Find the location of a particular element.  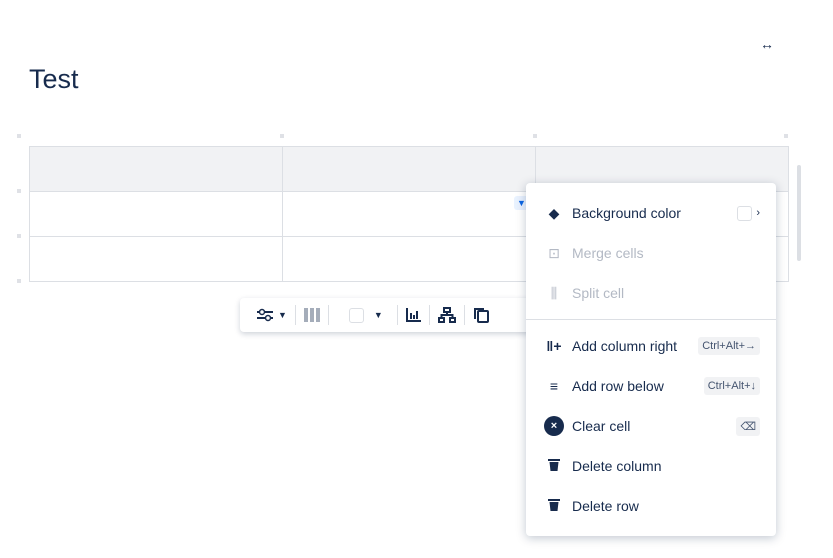

distribute-columns-button is located at coordinates (312, 315).